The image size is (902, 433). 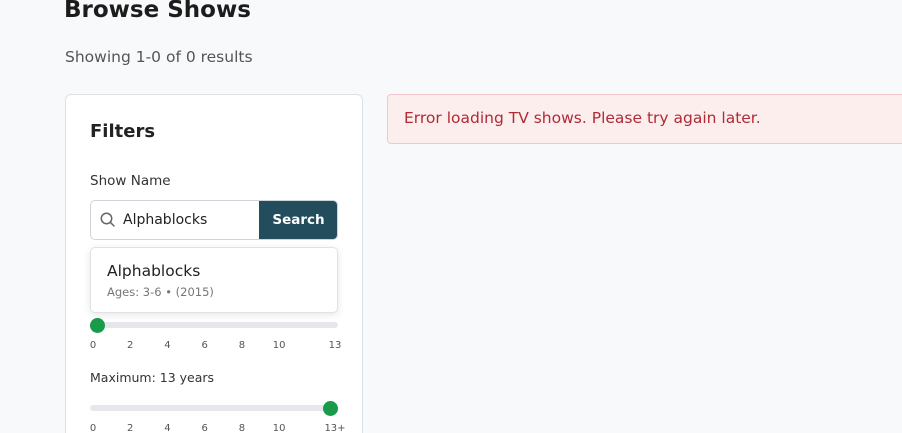 What do you see at coordinates (157, 11) in the screenshot?
I see `page-title: Browse Shows` at bounding box center [157, 11].